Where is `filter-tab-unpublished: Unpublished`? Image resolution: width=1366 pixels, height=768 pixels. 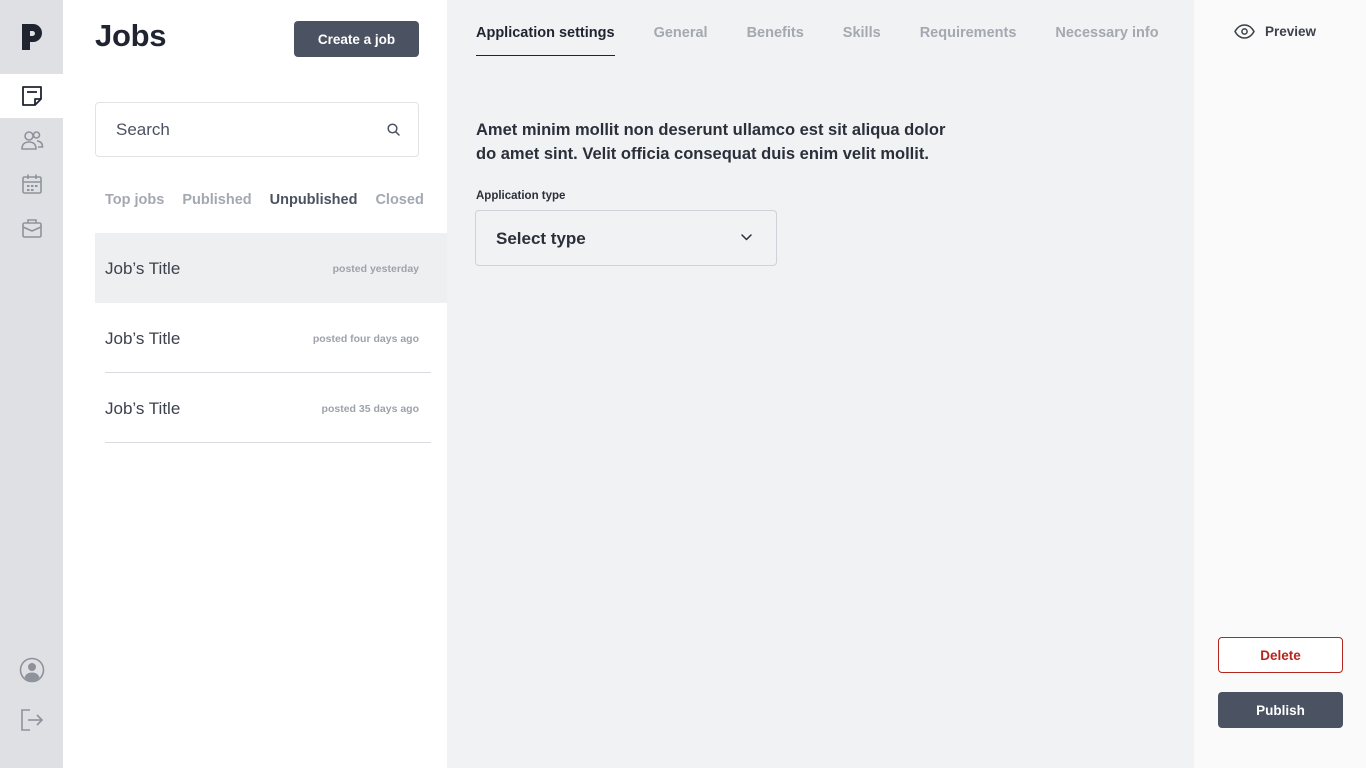
filter-tab-unpublished: Unpublished is located at coordinates (314, 200).